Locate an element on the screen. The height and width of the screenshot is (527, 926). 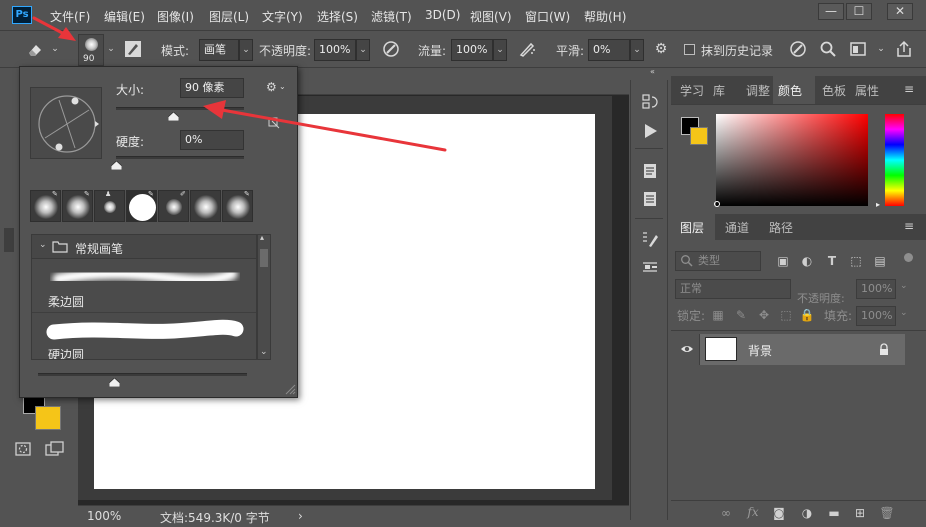
annotation-arrowhead-to-brush-picker is located at coordinates (67, 34).